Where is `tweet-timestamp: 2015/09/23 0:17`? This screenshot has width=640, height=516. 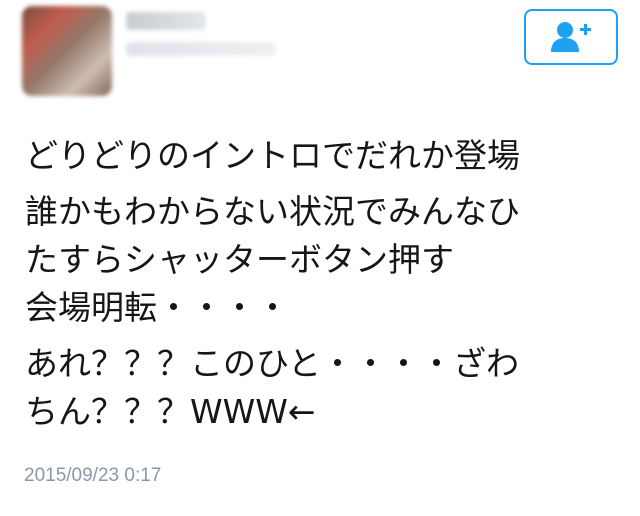 tweet-timestamp: 2015/09/23 0:17 is located at coordinates (92, 476).